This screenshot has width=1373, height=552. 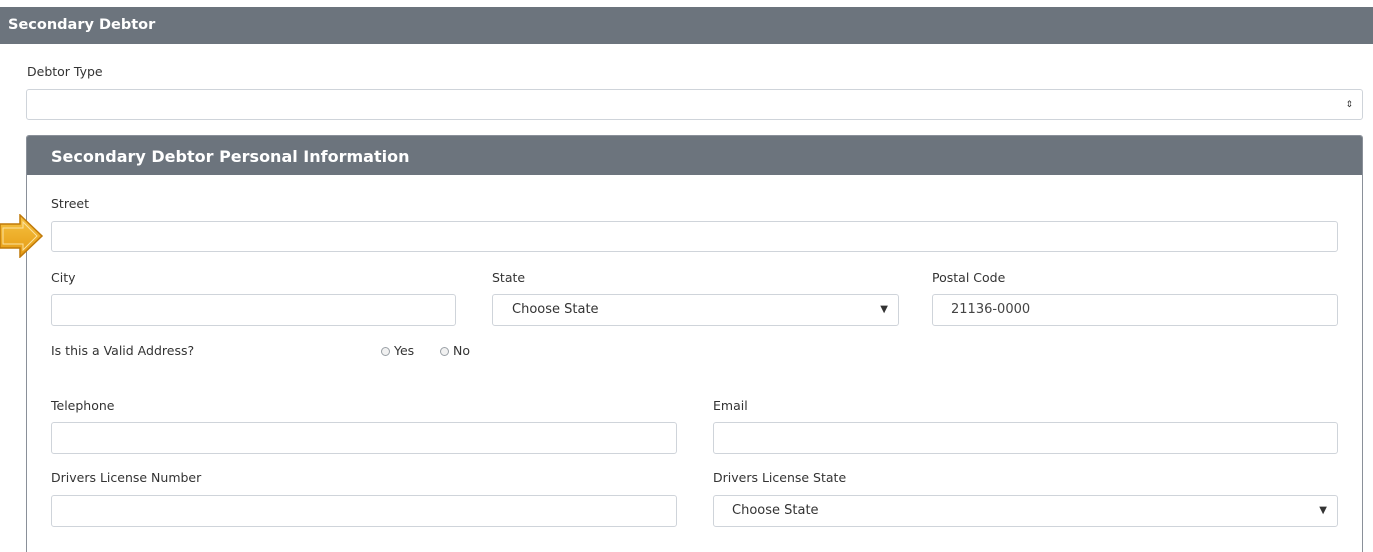 I want to click on valid-address-no: No, so click(x=455, y=350).